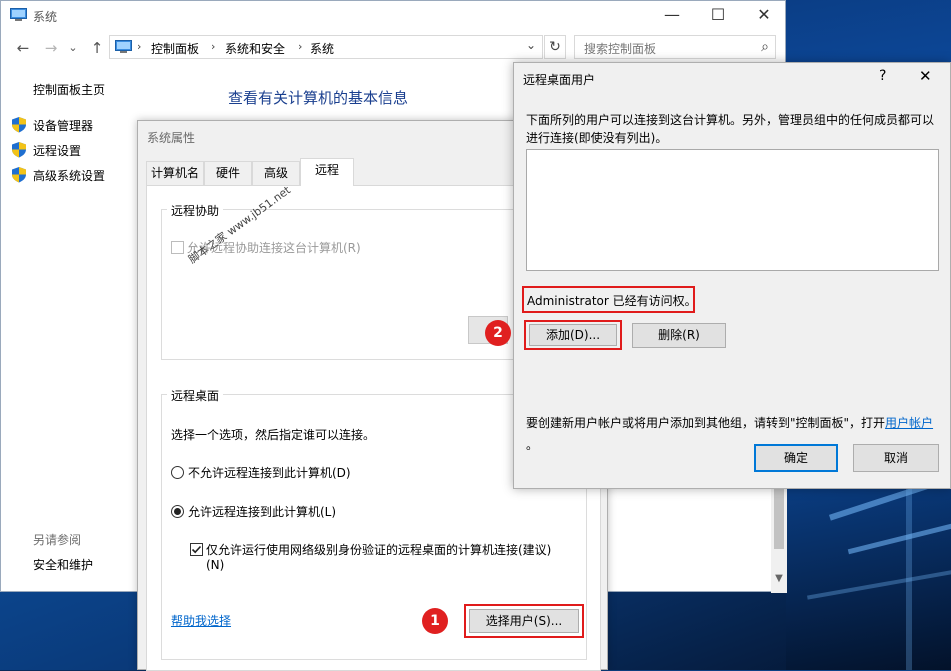  Describe the element at coordinates (45, 17) in the screenshot. I see `window-title: 系统` at that location.